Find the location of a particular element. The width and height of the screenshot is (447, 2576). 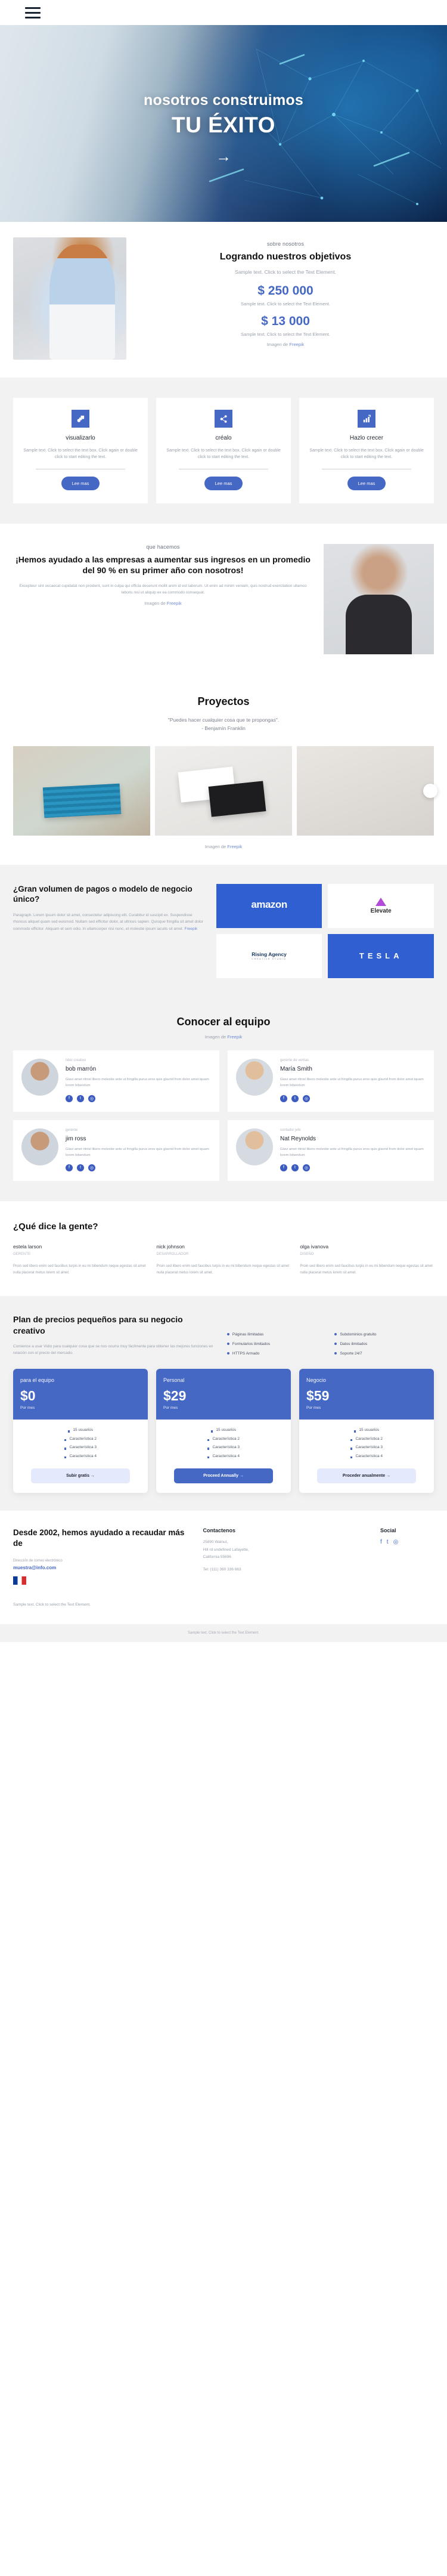

hero-subtitle: nosotros construimos is located at coordinates (223, 100).